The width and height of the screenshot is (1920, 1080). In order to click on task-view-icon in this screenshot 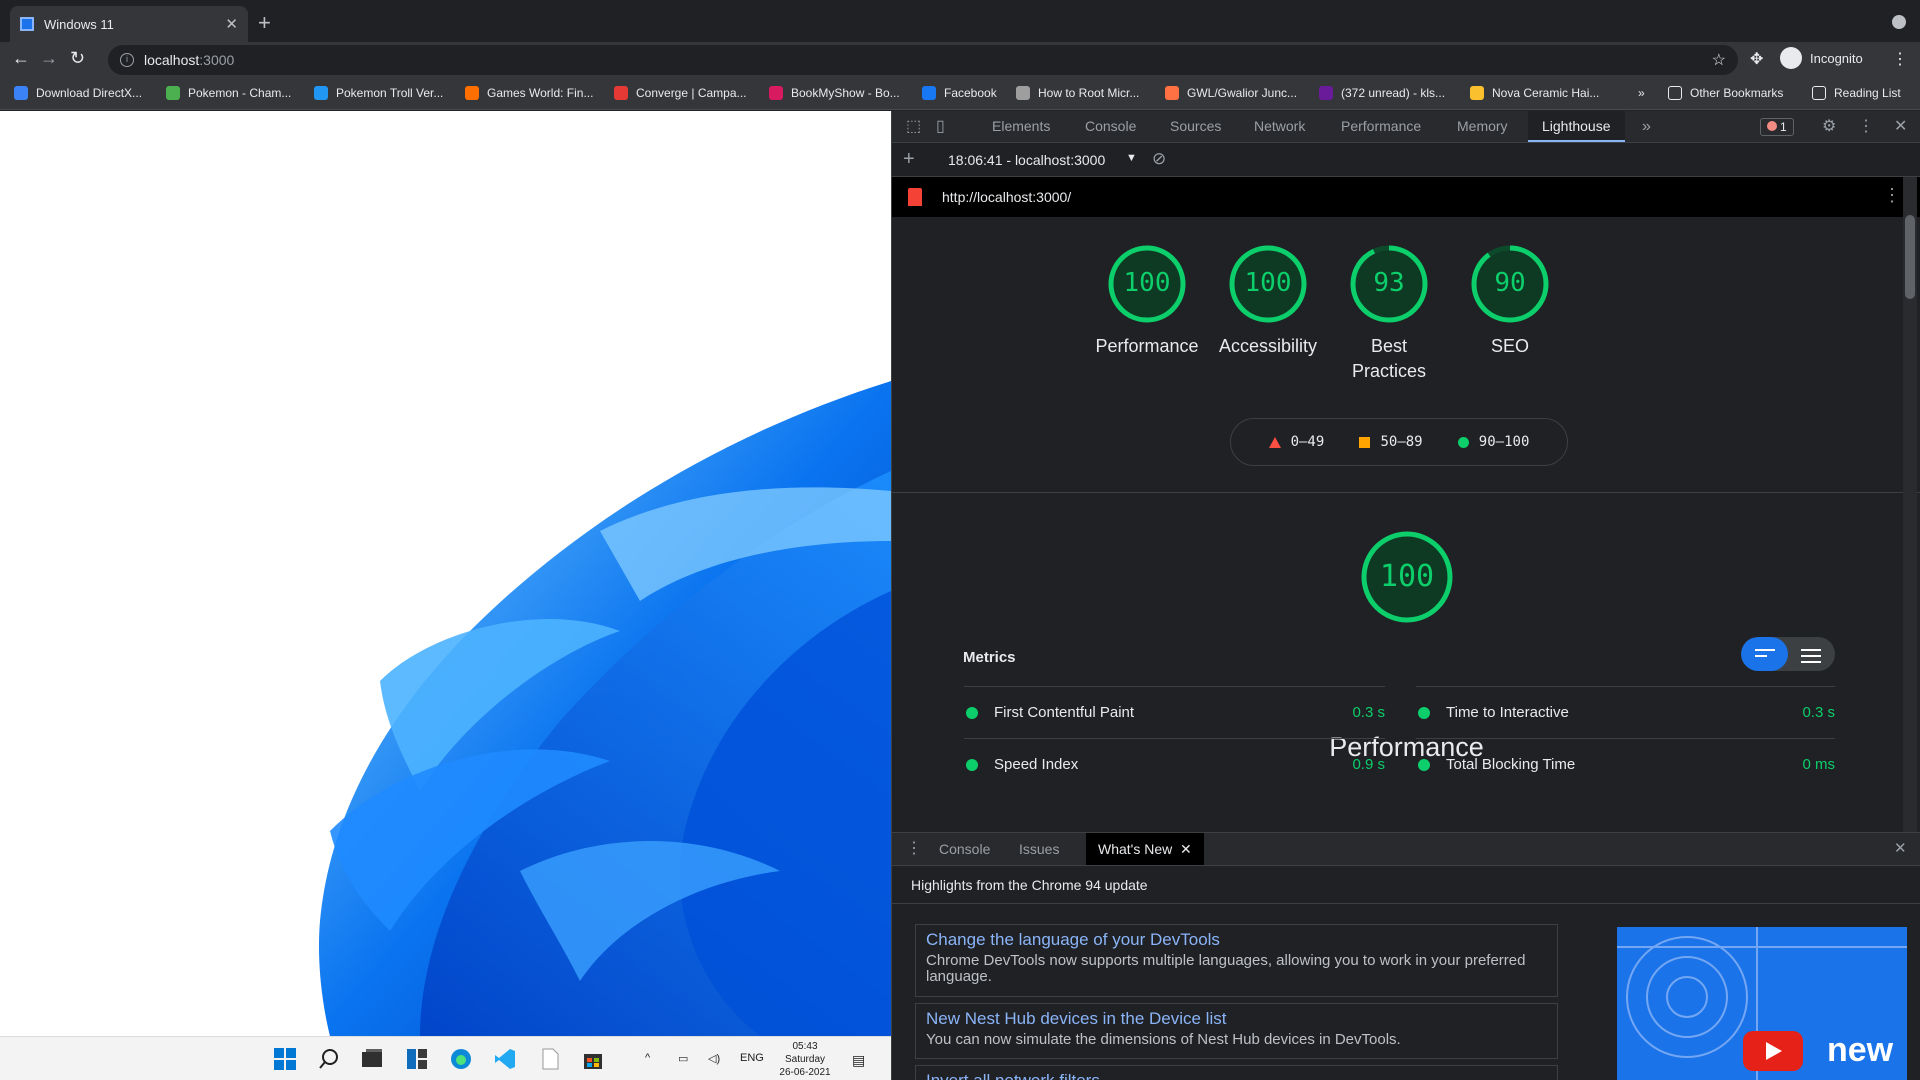, I will do `click(372, 1059)`.